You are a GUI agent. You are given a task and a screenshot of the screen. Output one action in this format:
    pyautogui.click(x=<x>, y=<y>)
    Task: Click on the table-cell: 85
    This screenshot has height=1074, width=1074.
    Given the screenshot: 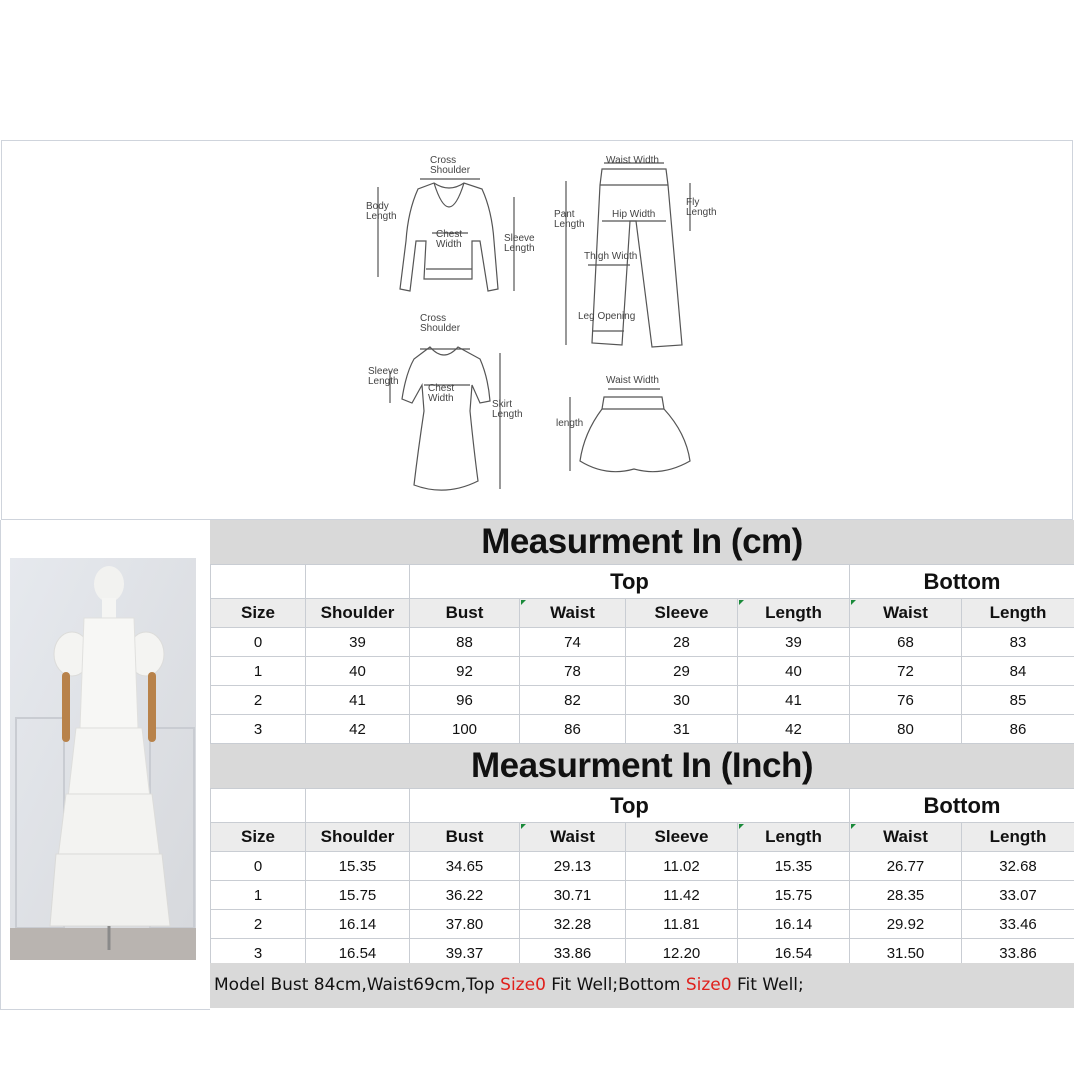 What is the action you would take?
    pyautogui.click(x=1017, y=700)
    